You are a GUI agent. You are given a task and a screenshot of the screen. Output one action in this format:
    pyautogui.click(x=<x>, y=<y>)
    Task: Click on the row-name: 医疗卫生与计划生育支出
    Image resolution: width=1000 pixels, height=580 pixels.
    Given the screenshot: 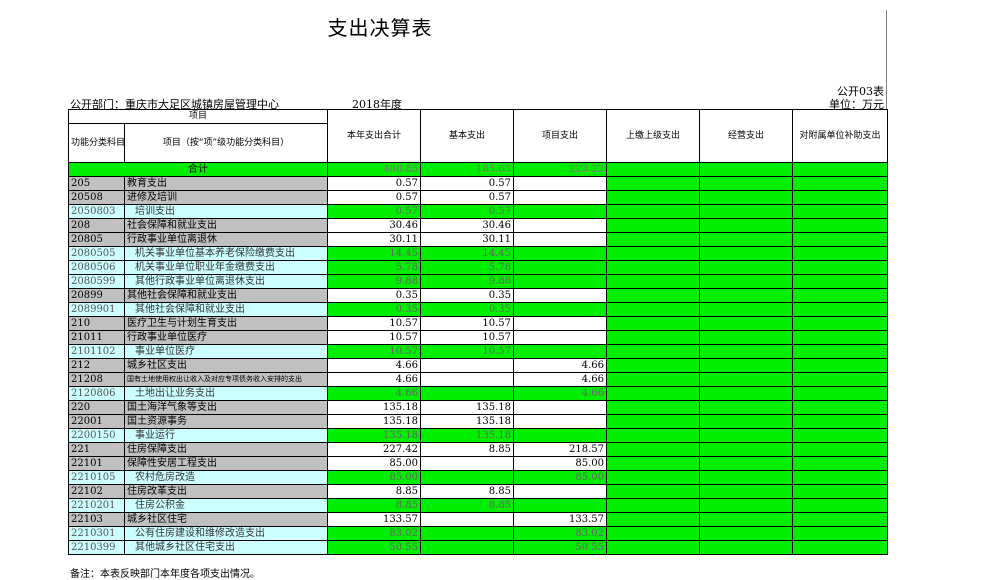 What is the action you would take?
    pyautogui.click(x=226, y=323)
    